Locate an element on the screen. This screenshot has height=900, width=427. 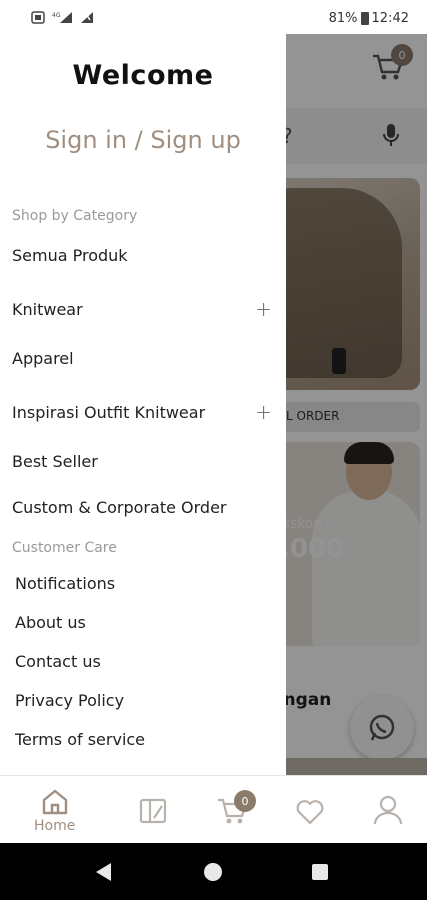
heart-icon is located at coordinates (310, 812).